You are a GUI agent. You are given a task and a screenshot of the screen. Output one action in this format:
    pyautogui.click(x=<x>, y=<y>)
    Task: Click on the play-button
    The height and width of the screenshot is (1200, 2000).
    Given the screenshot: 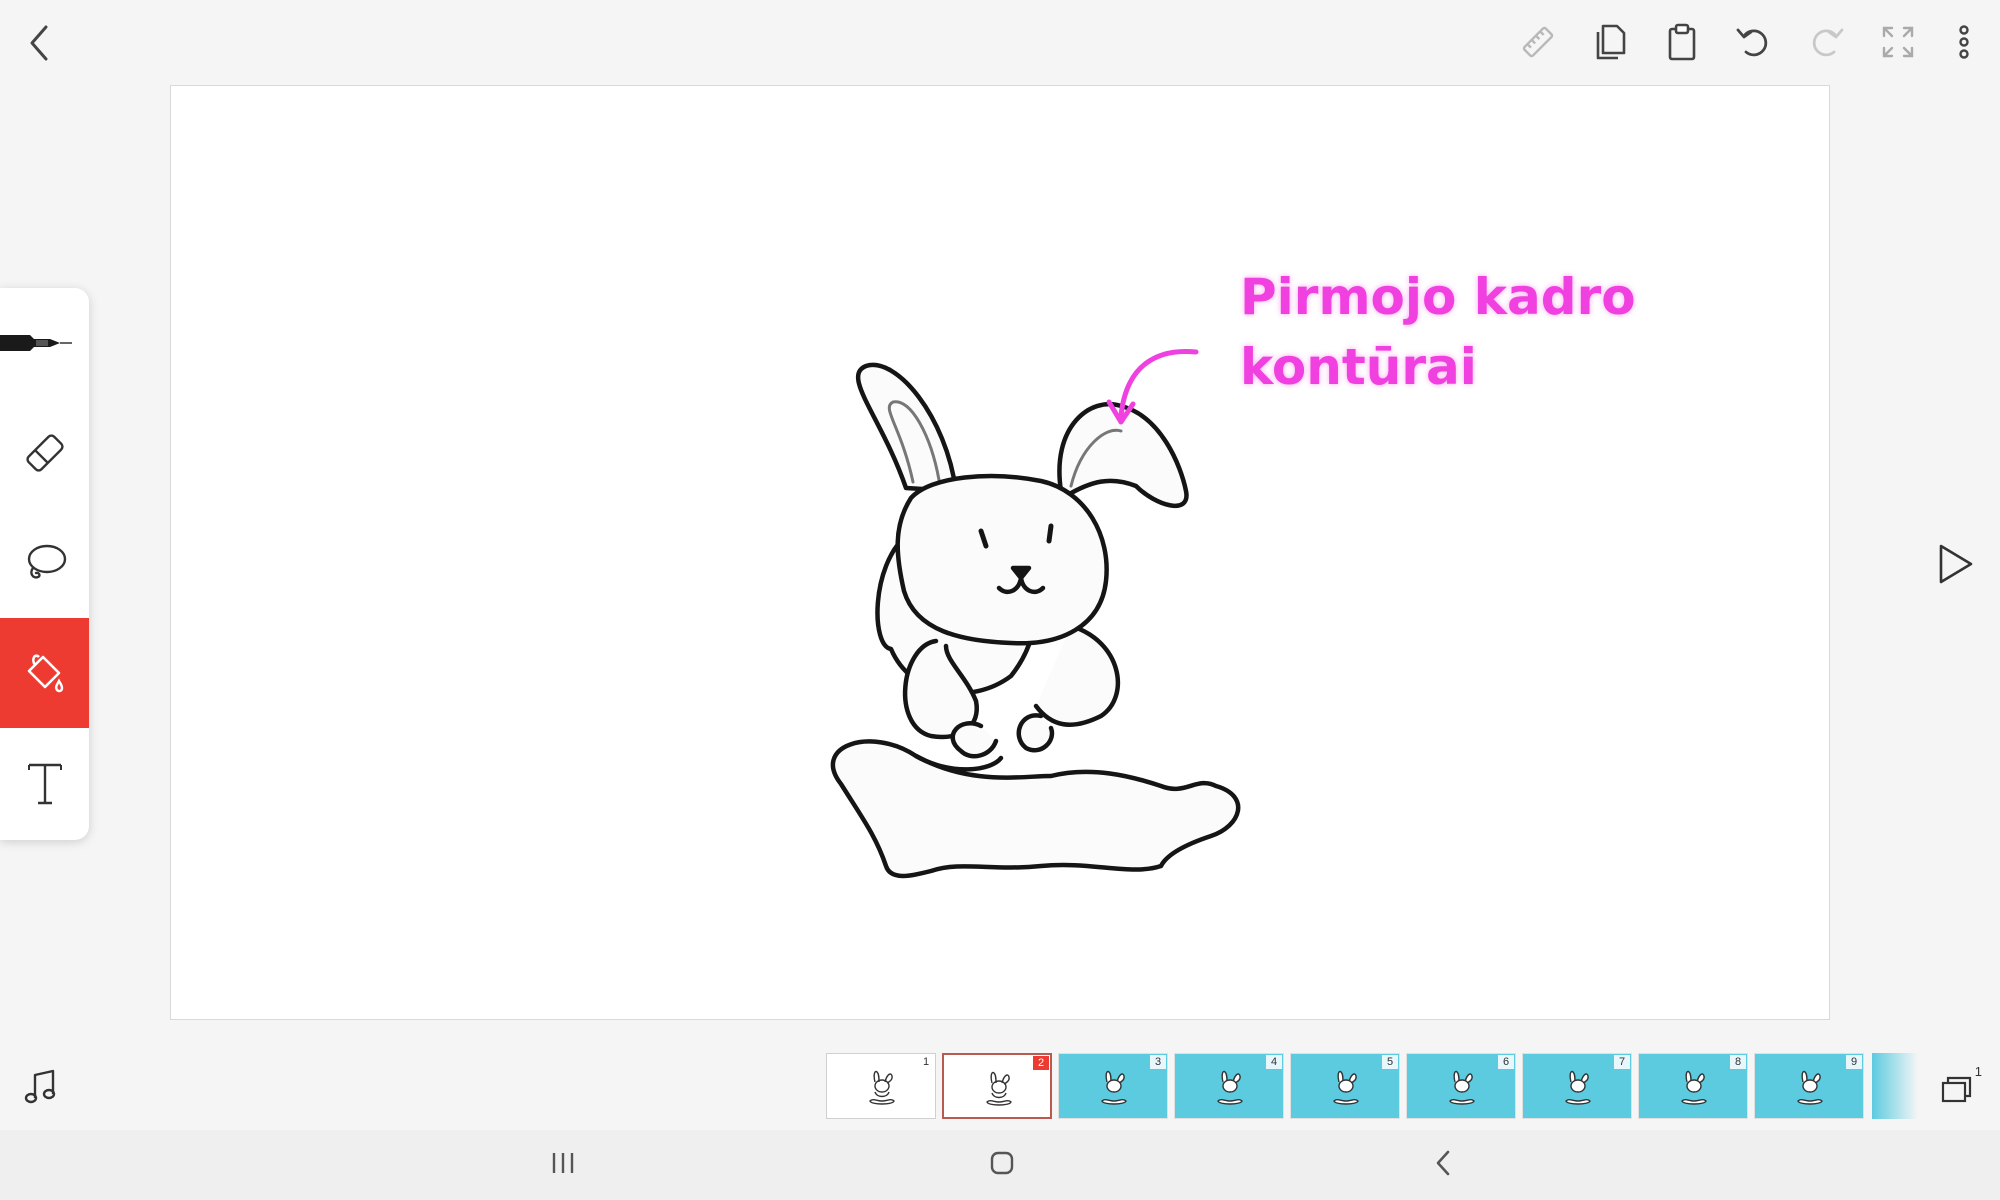 What is the action you would take?
    pyautogui.click(x=1955, y=564)
    